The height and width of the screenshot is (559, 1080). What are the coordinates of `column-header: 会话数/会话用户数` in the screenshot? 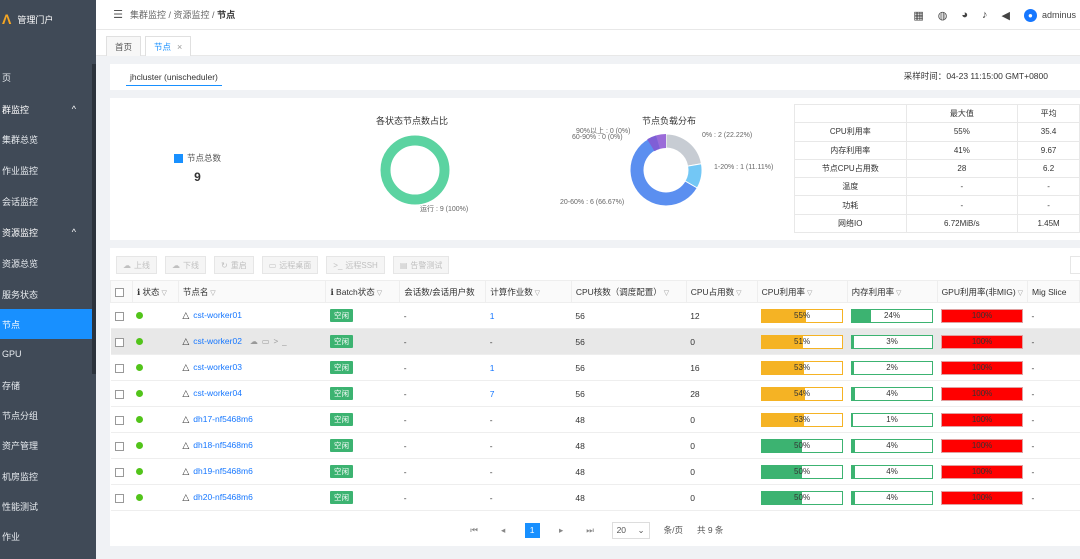 It's located at (443, 291).